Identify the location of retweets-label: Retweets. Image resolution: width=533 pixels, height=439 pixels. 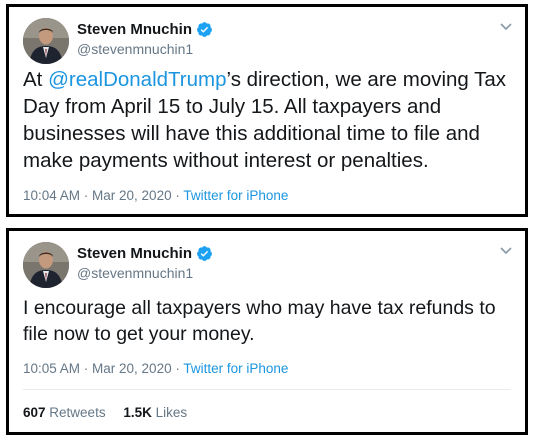
(77, 412).